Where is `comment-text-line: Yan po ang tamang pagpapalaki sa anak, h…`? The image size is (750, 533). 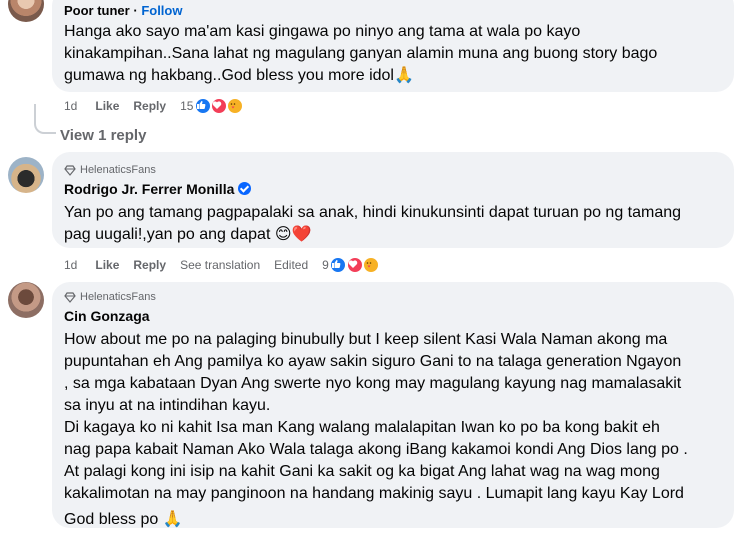
comment-text-line: Yan po ang tamang pagpapalaki sa anak, h… is located at coordinates (373, 212).